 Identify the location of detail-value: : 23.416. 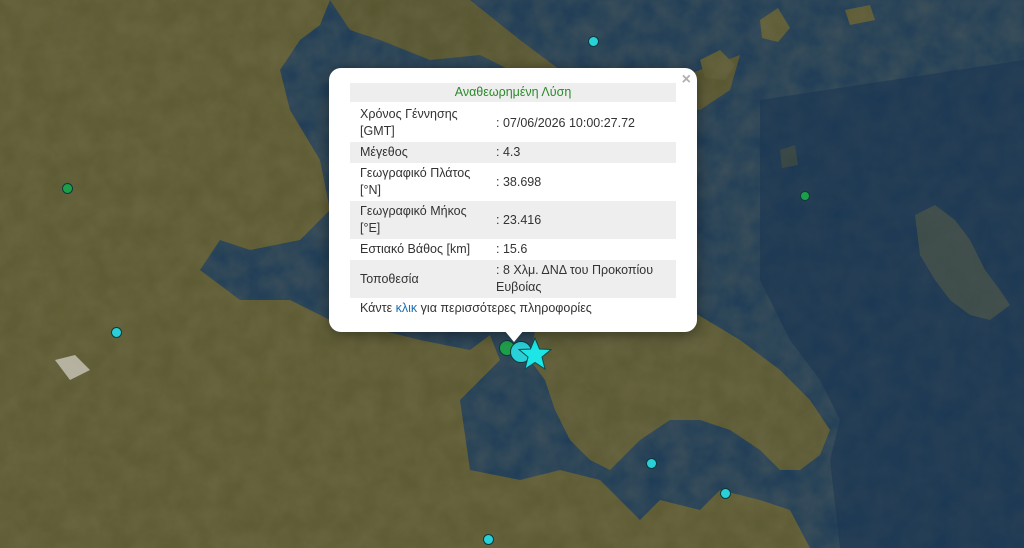
(581, 220).